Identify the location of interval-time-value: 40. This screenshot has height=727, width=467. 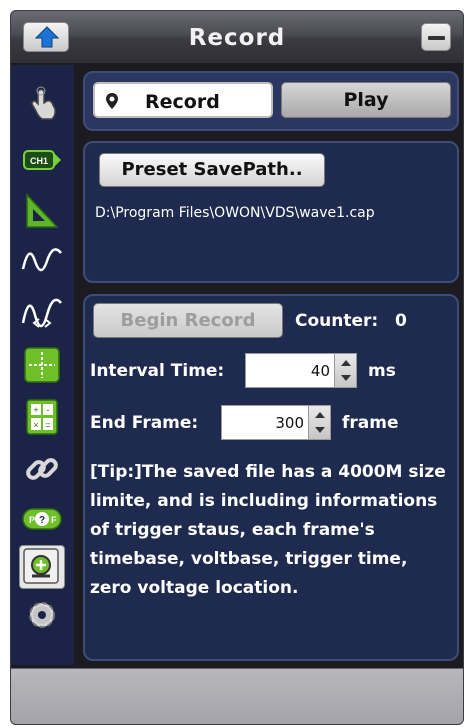
(320, 371).